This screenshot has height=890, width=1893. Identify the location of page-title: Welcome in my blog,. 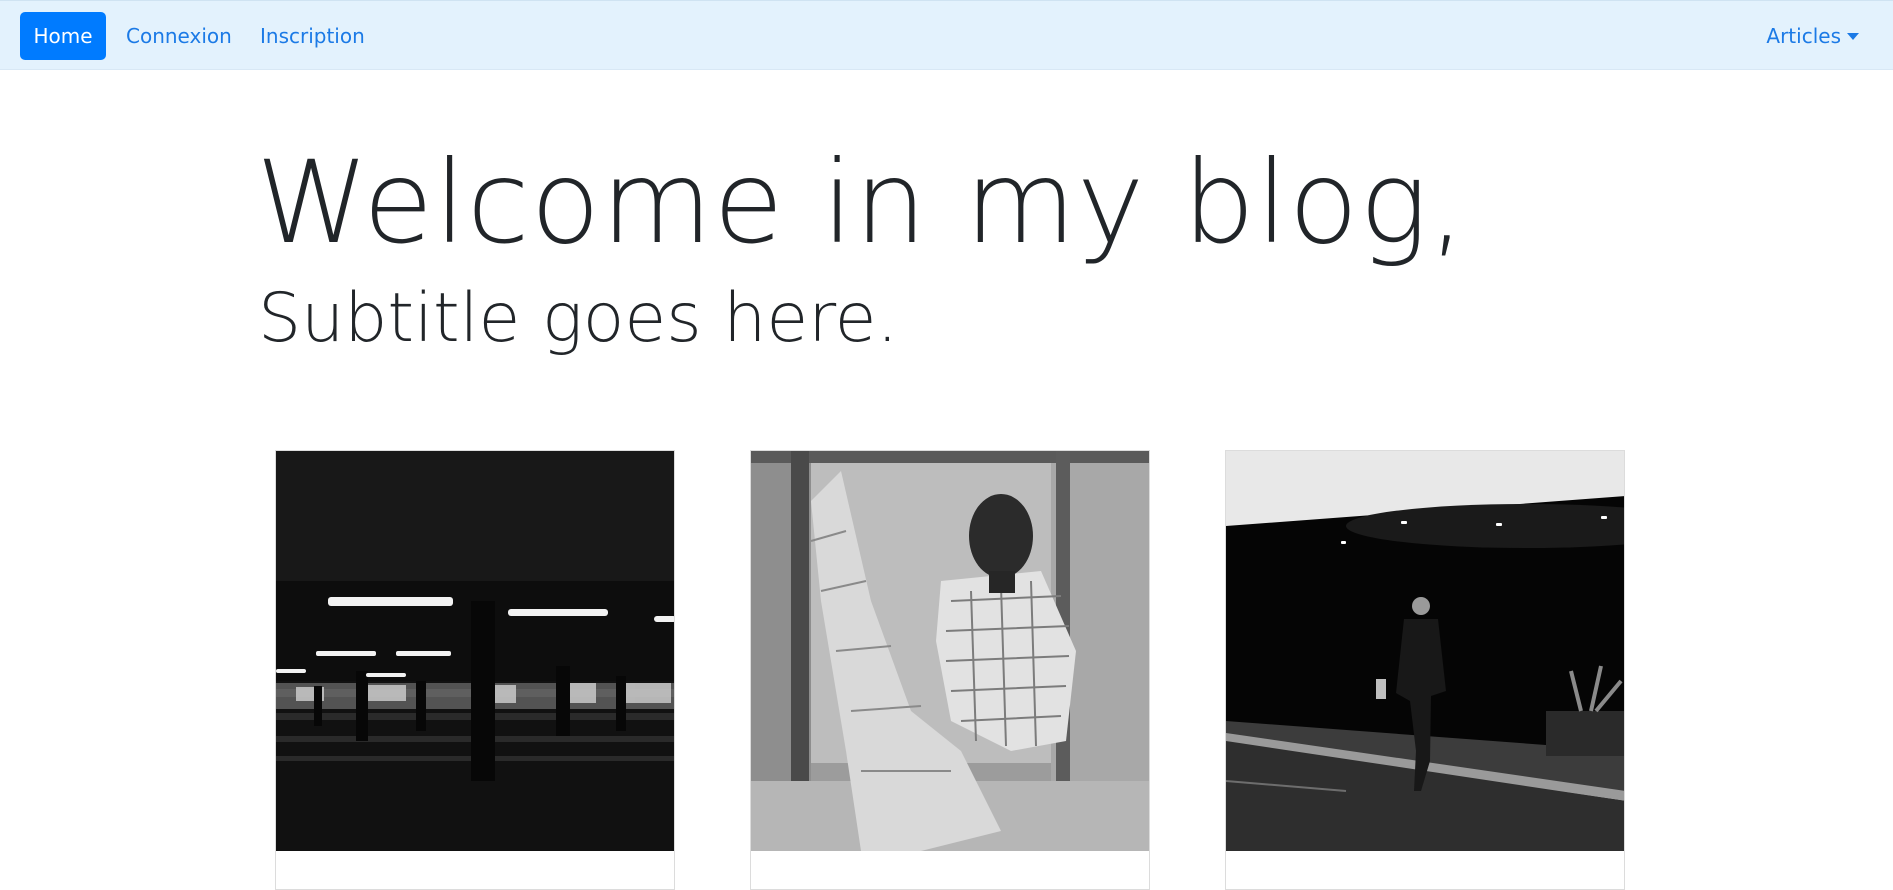
(861, 202).